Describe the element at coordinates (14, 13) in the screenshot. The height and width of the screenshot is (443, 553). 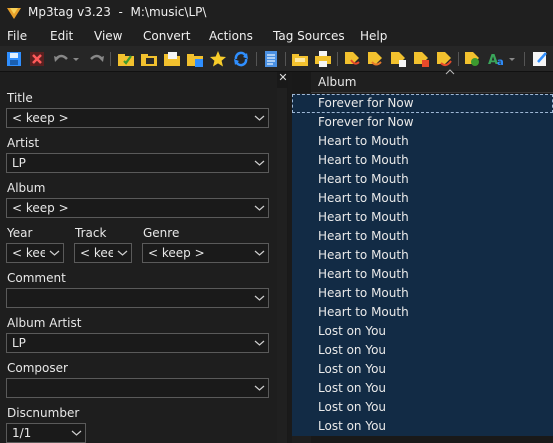
I see `mp3tag-app-icon` at that location.